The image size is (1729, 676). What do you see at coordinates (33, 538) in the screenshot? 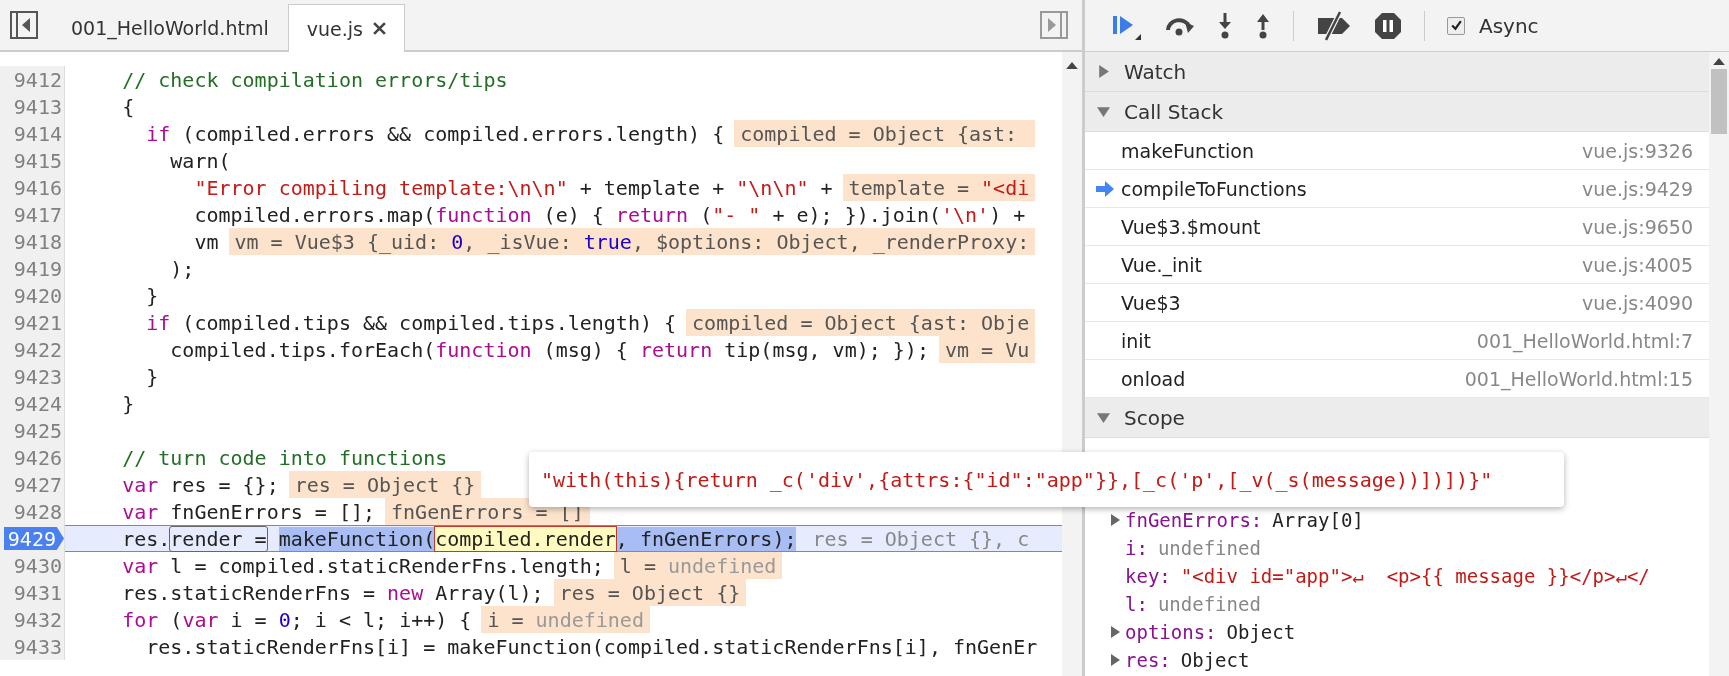
I see `line-number: 9429` at bounding box center [33, 538].